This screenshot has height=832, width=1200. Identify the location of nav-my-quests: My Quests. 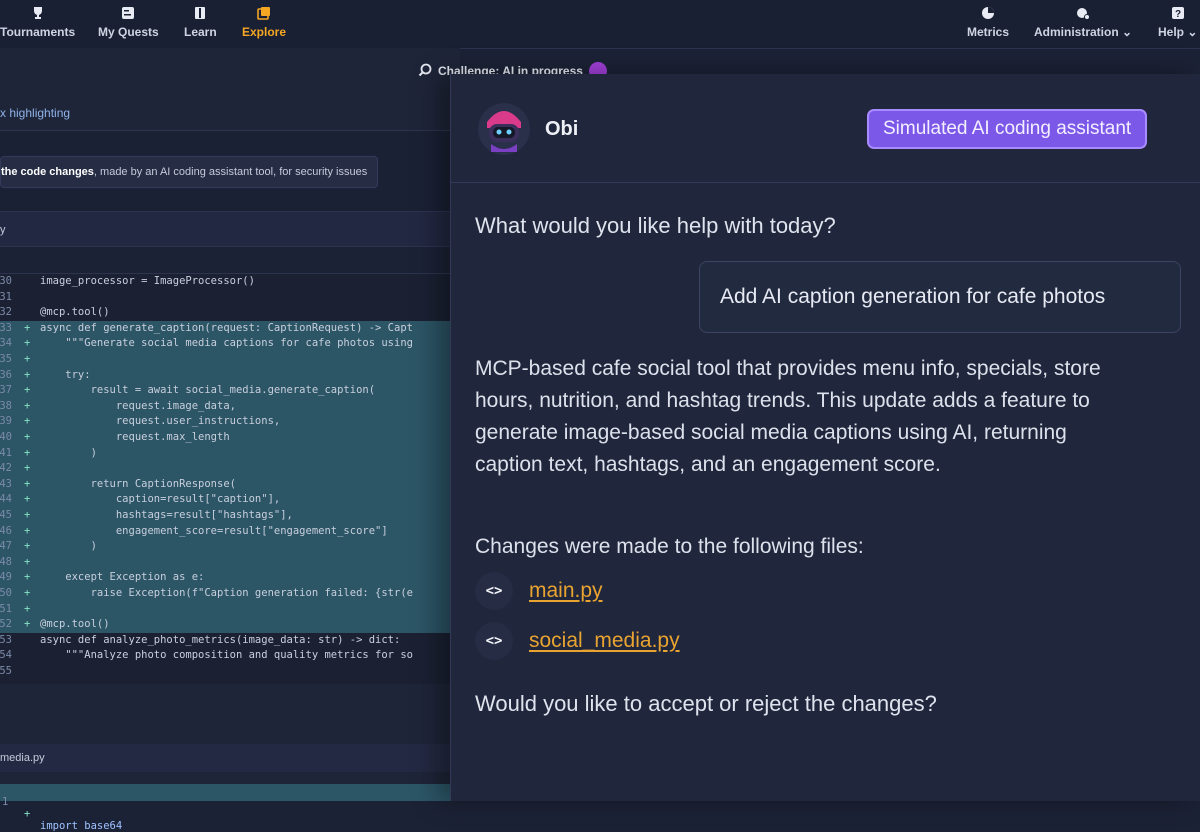
(128, 22).